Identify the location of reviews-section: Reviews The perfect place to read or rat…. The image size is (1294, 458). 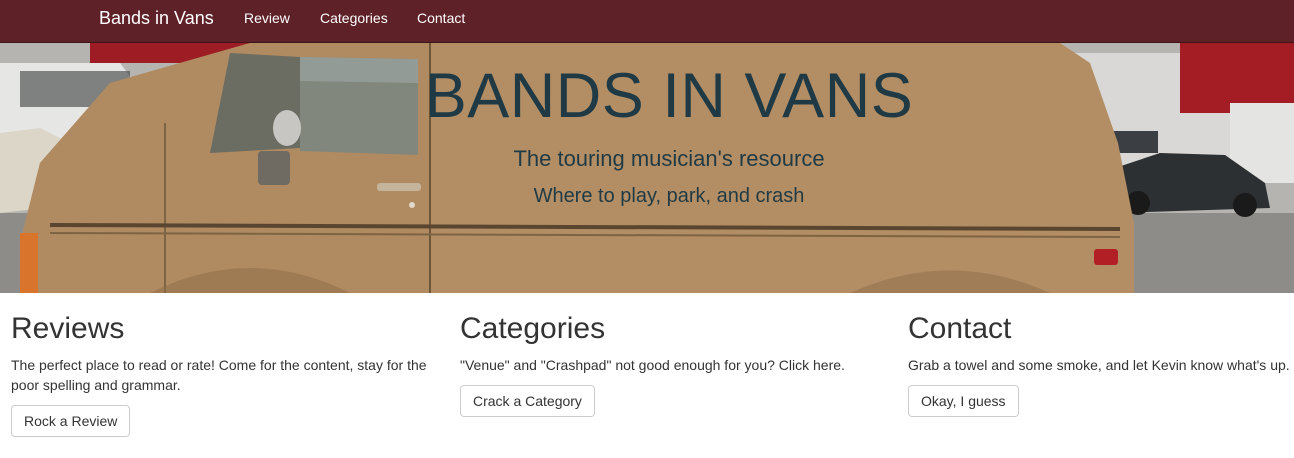
(226, 373).